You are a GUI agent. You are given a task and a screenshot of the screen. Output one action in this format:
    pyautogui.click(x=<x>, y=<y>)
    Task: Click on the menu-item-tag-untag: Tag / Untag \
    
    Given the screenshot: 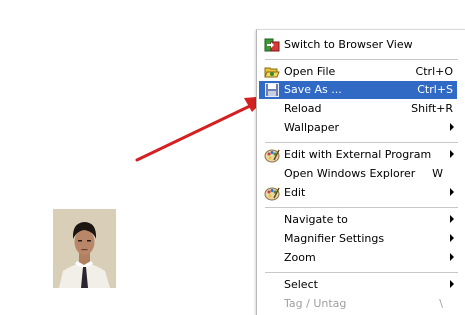 What is the action you would take?
    pyautogui.click(x=358, y=304)
    